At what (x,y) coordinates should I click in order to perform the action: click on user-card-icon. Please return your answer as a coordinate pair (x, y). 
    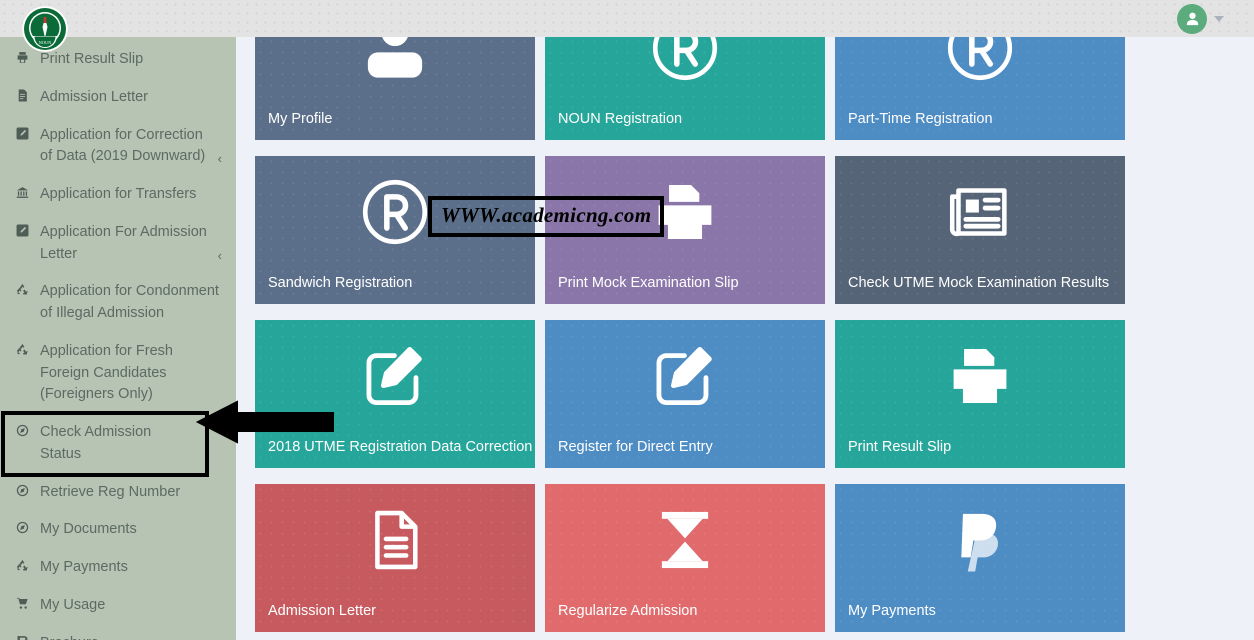
    Looking at the image, I should click on (395, 70).